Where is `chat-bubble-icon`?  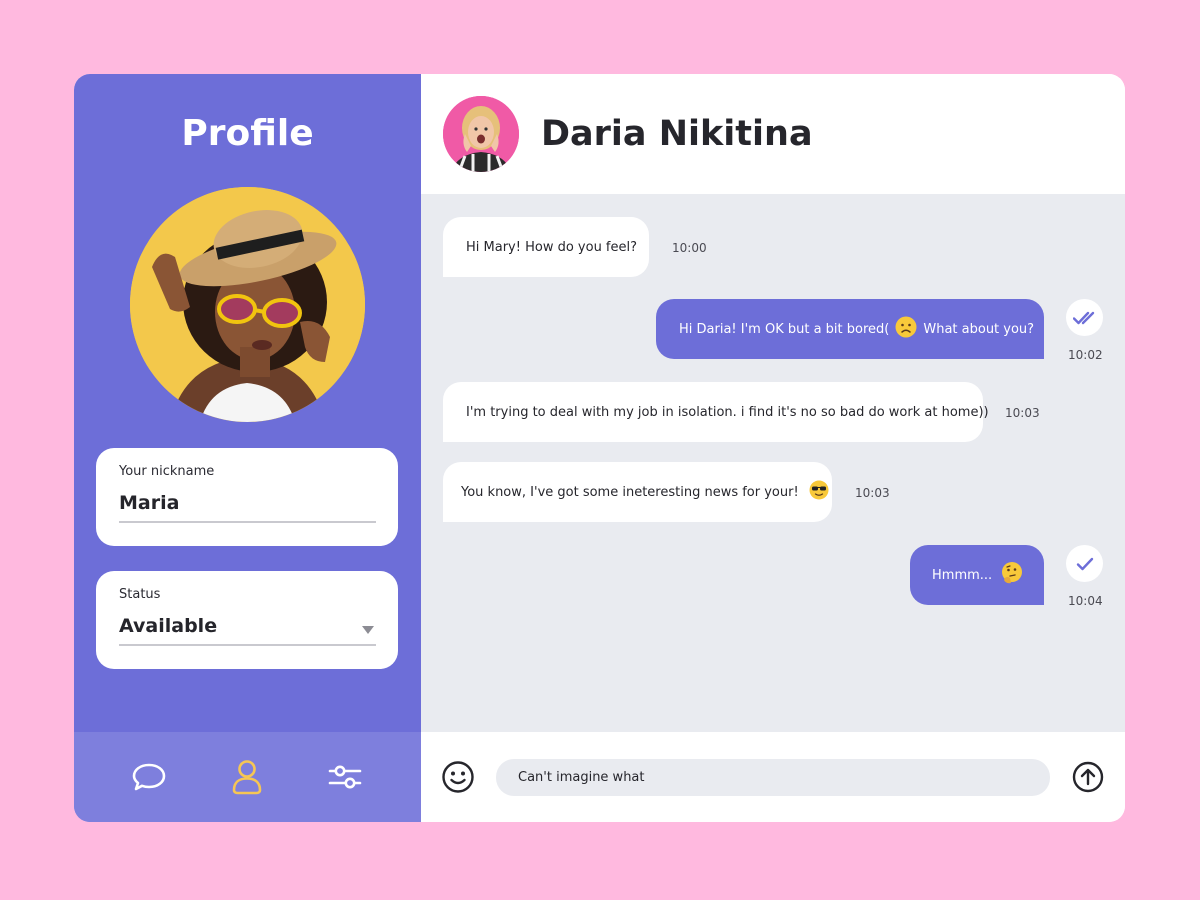
chat-bubble-icon is located at coordinates (149, 777).